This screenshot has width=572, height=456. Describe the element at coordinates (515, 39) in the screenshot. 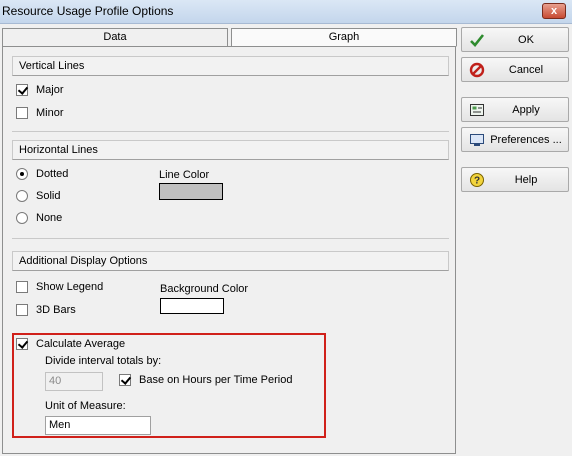

I see `ok-button: OK` at that location.